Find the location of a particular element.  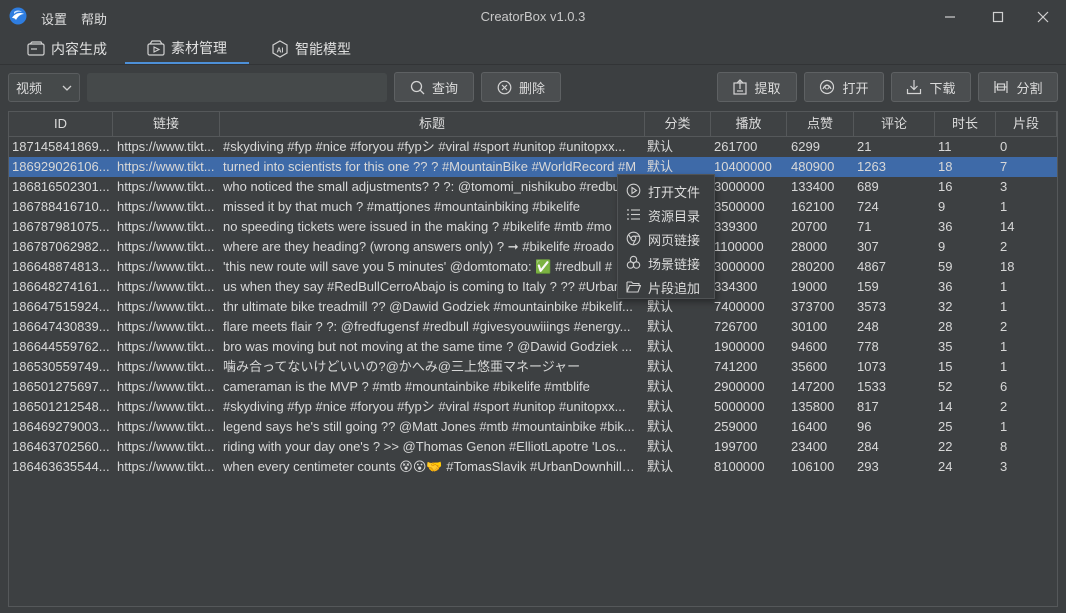

column-header-segments: 片段 is located at coordinates (1026, 124).